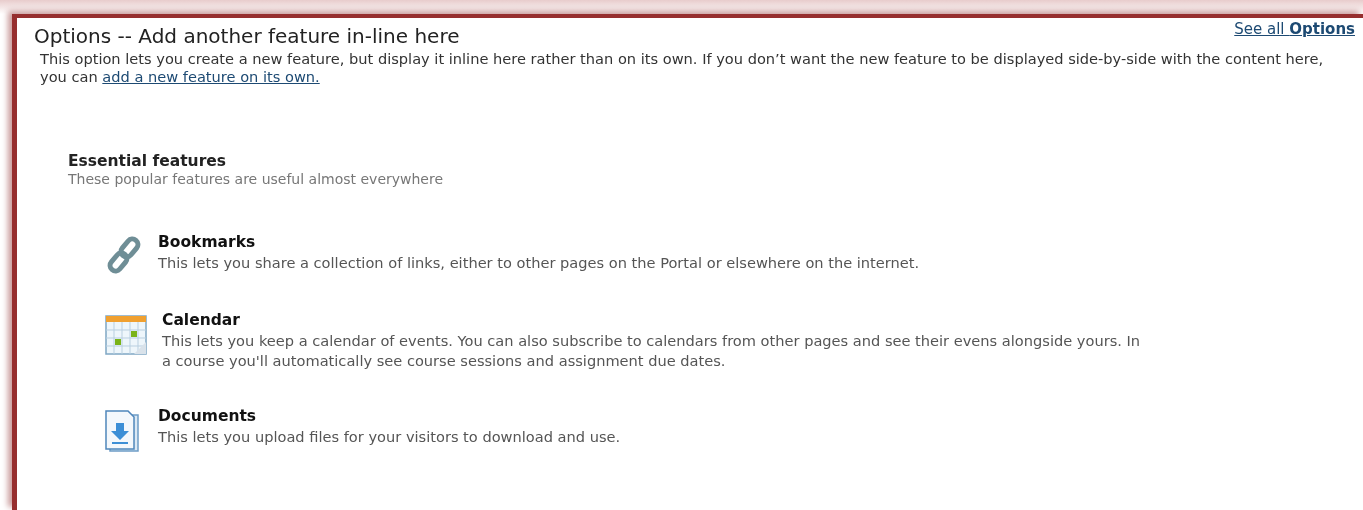  I want to click on intro-paragraph: This option lets you create a new feature, but display it inline here rather than on its own. If you don’t want the new feature to be displayed side-by-side with the content here, you can add a new feature on its own., so click(682, 68).